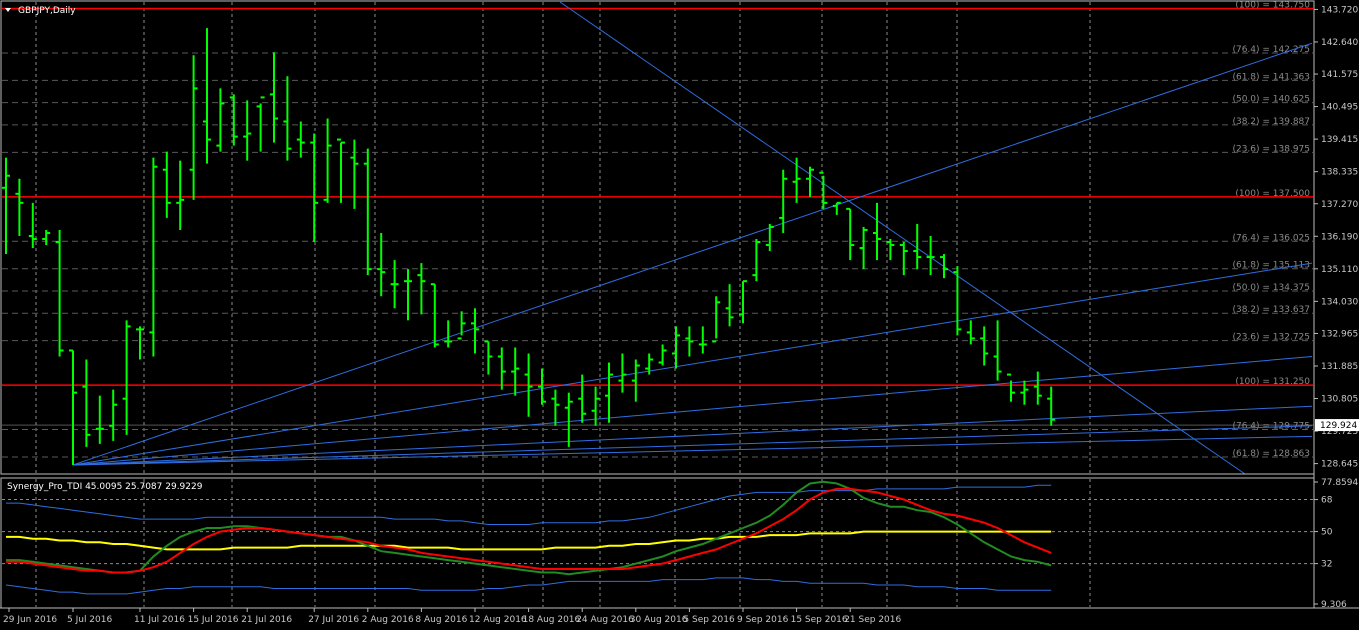 The width and height of the screenshot is (1359, 630). I want to click on indicator-tick-label: 50, so click(1327, 533).